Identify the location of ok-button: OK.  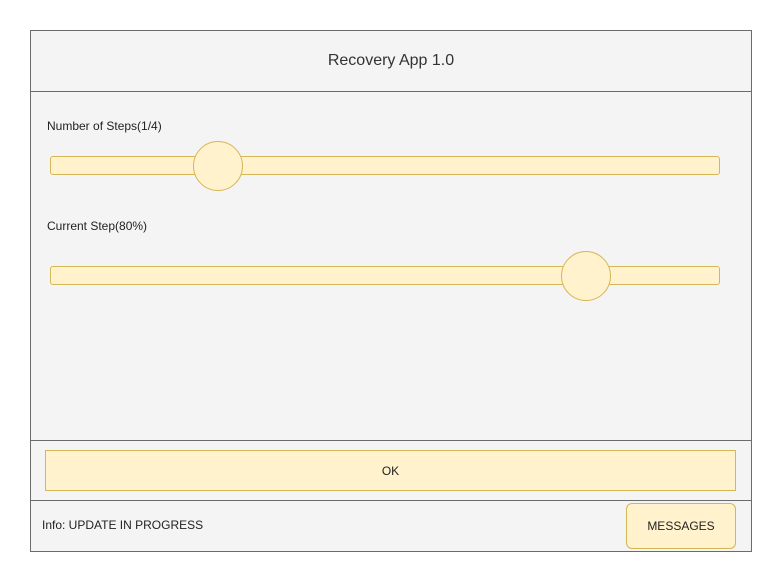
(390, 470).